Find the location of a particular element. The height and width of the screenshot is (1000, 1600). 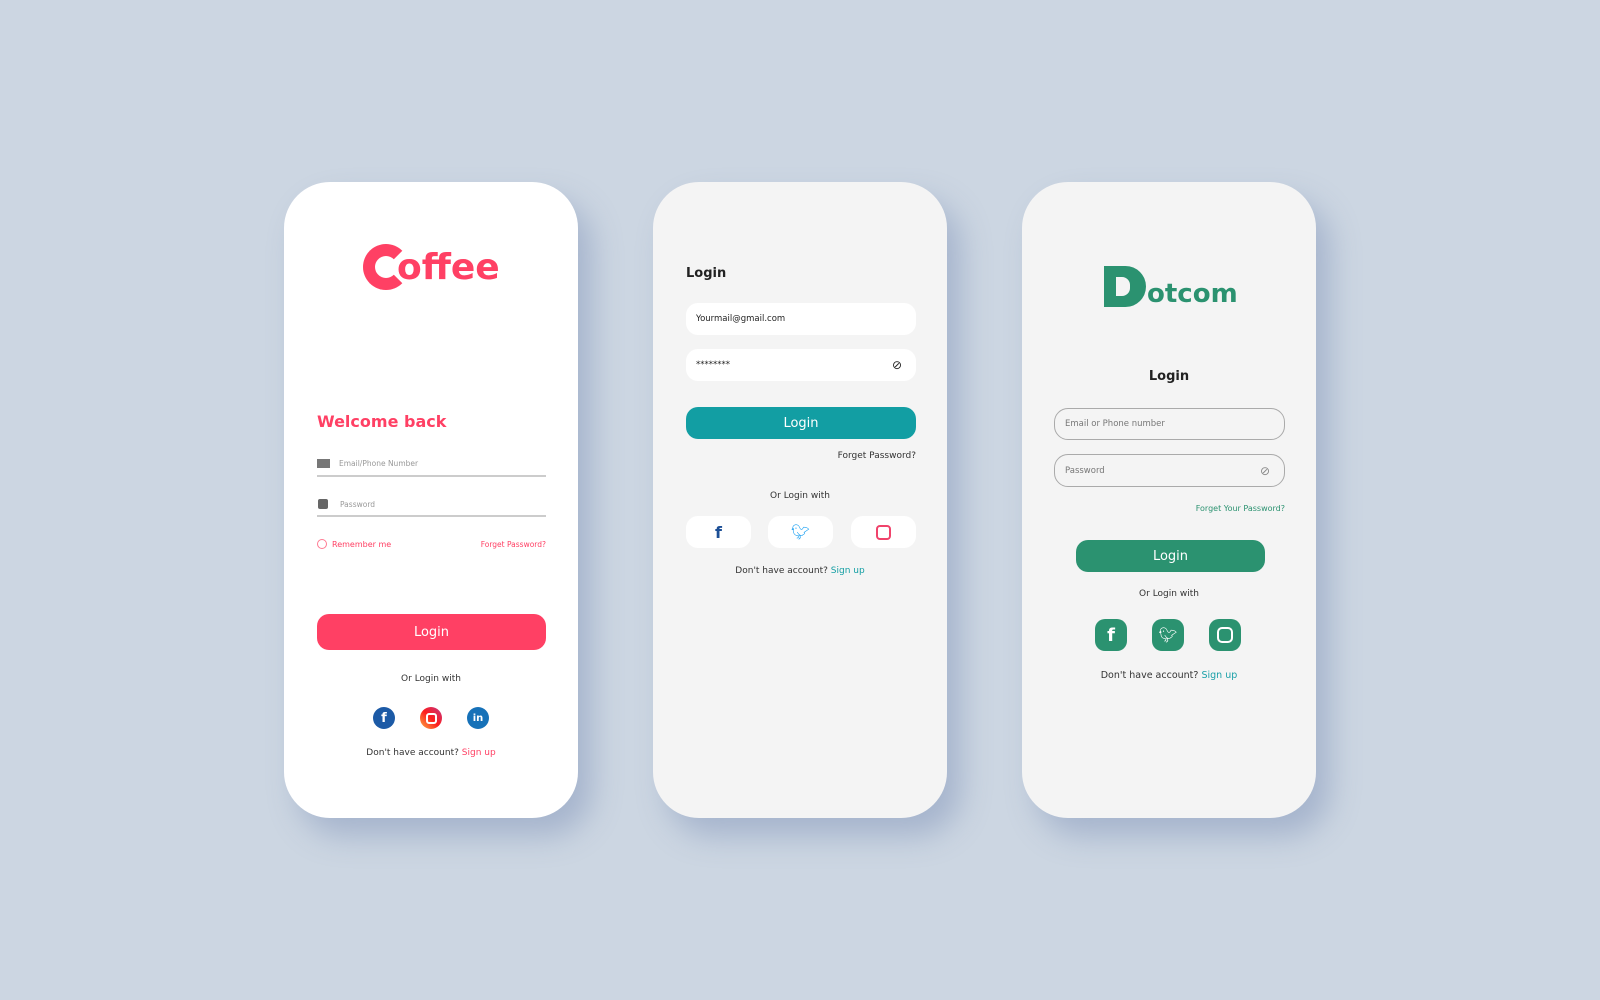

envelope-icon is located at coordinates (323, 463).